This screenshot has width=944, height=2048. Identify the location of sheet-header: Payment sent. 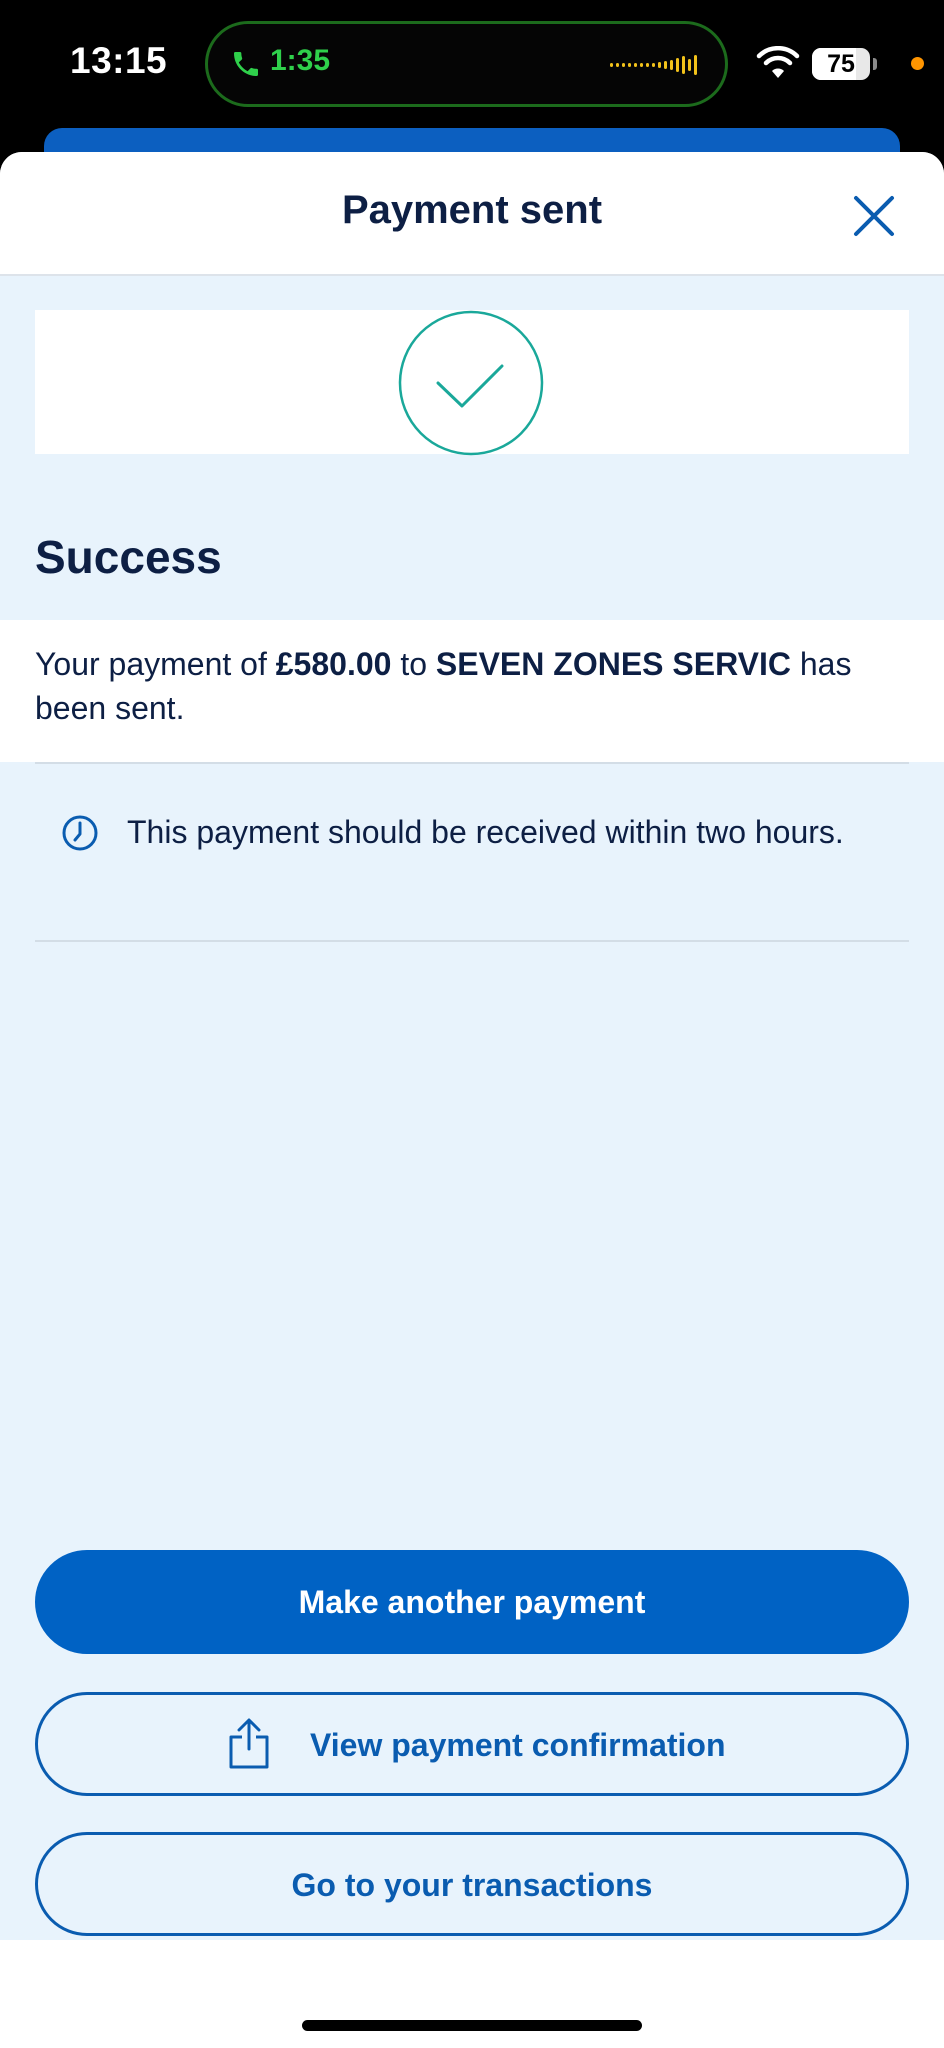
(472, 214).